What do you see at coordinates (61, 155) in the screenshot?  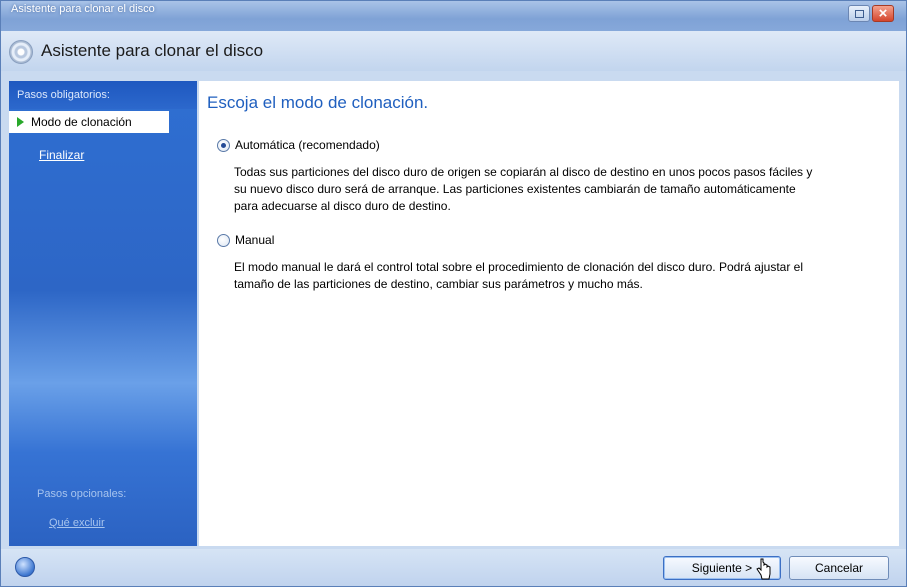 I see `sidebar-item-finalizar: Finalizar` at bounding box center [61, 155].